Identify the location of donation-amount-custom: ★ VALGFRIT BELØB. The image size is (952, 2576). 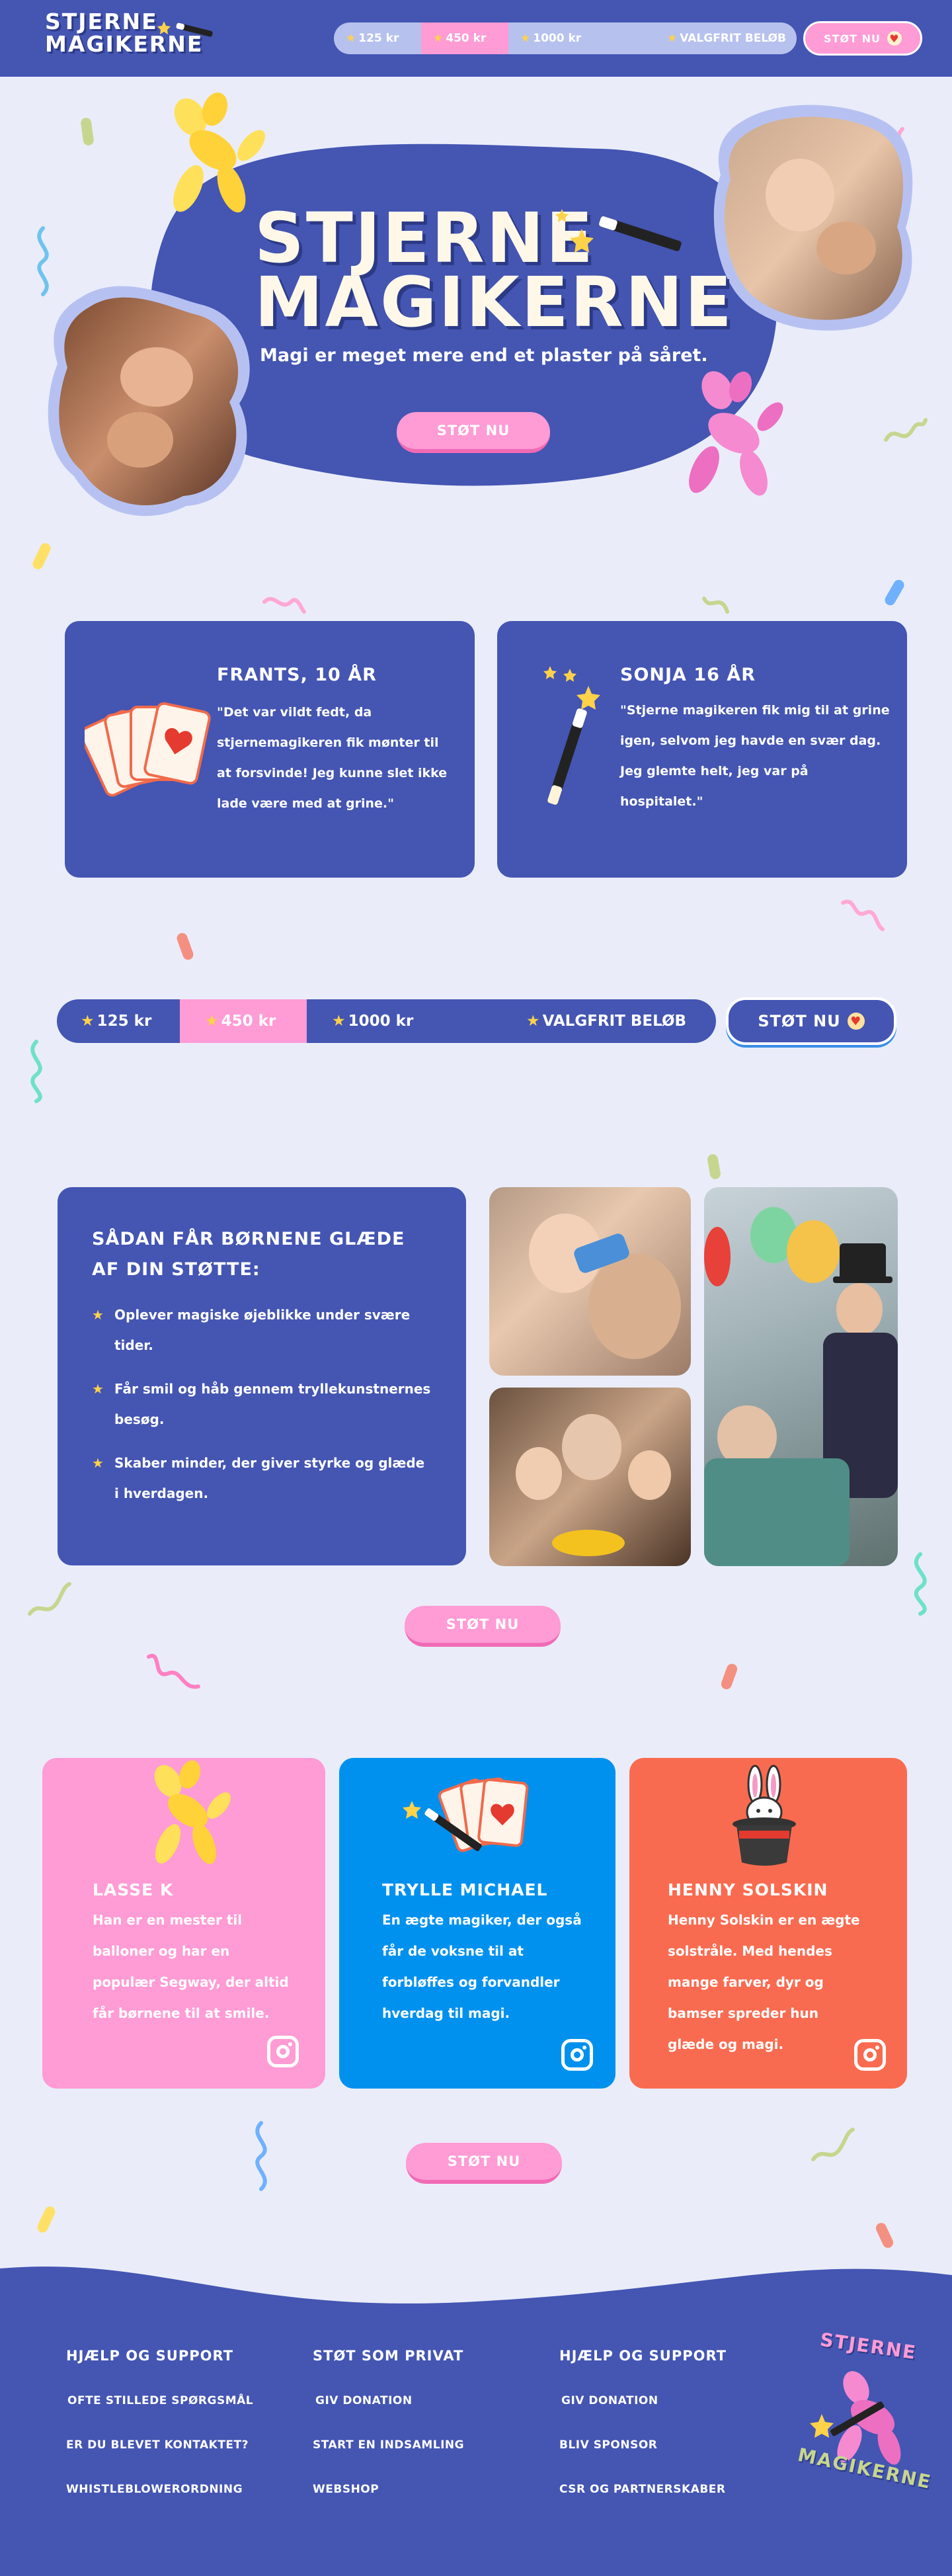
(610, 1021).